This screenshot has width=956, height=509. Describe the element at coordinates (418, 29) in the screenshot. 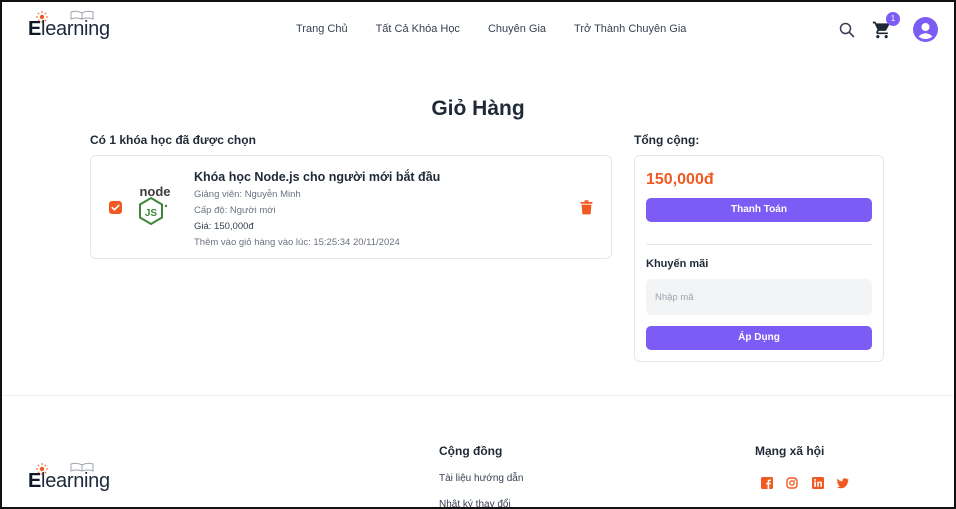

I see `nav-all-courses: Tất Cả Khóa Học` at that location.